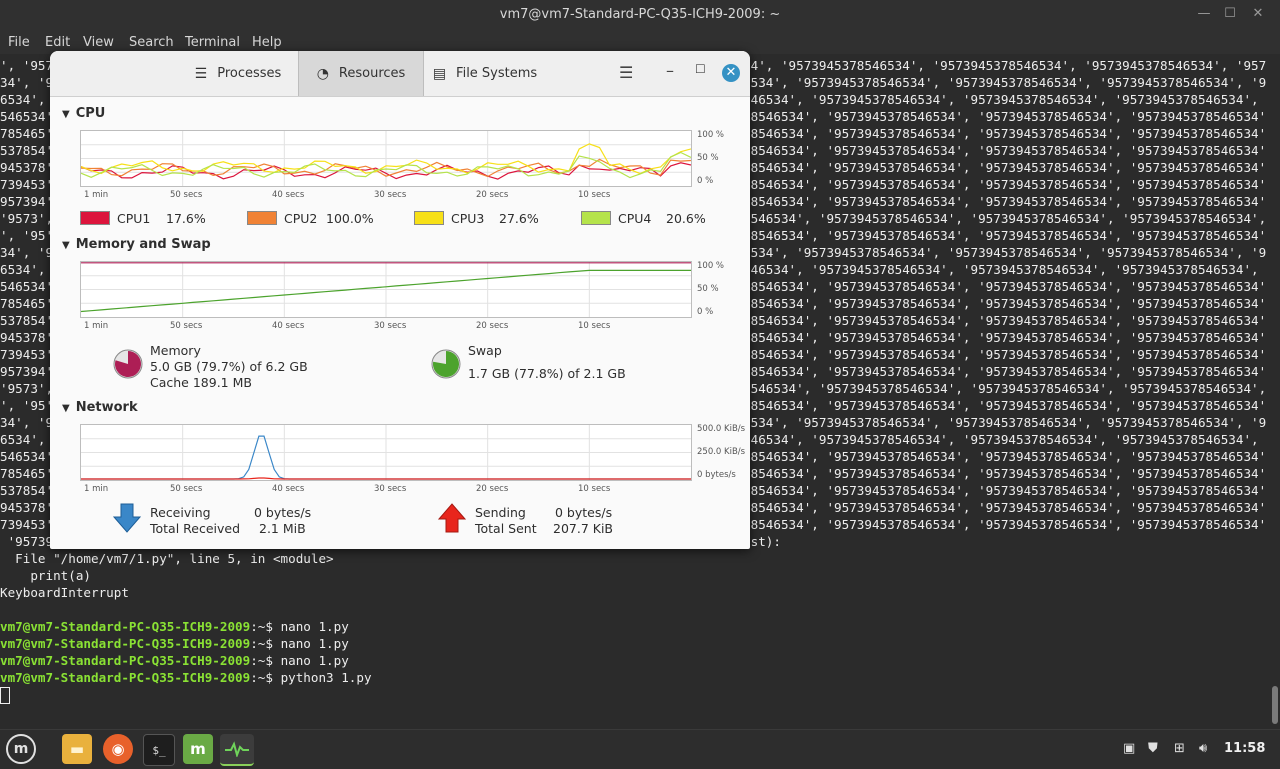 This screenshot has height=769, width=1280. What do you see at coordinates (19, 42) in the screenshot?
I see `menu-file: File` at bounding box center [19, 42].